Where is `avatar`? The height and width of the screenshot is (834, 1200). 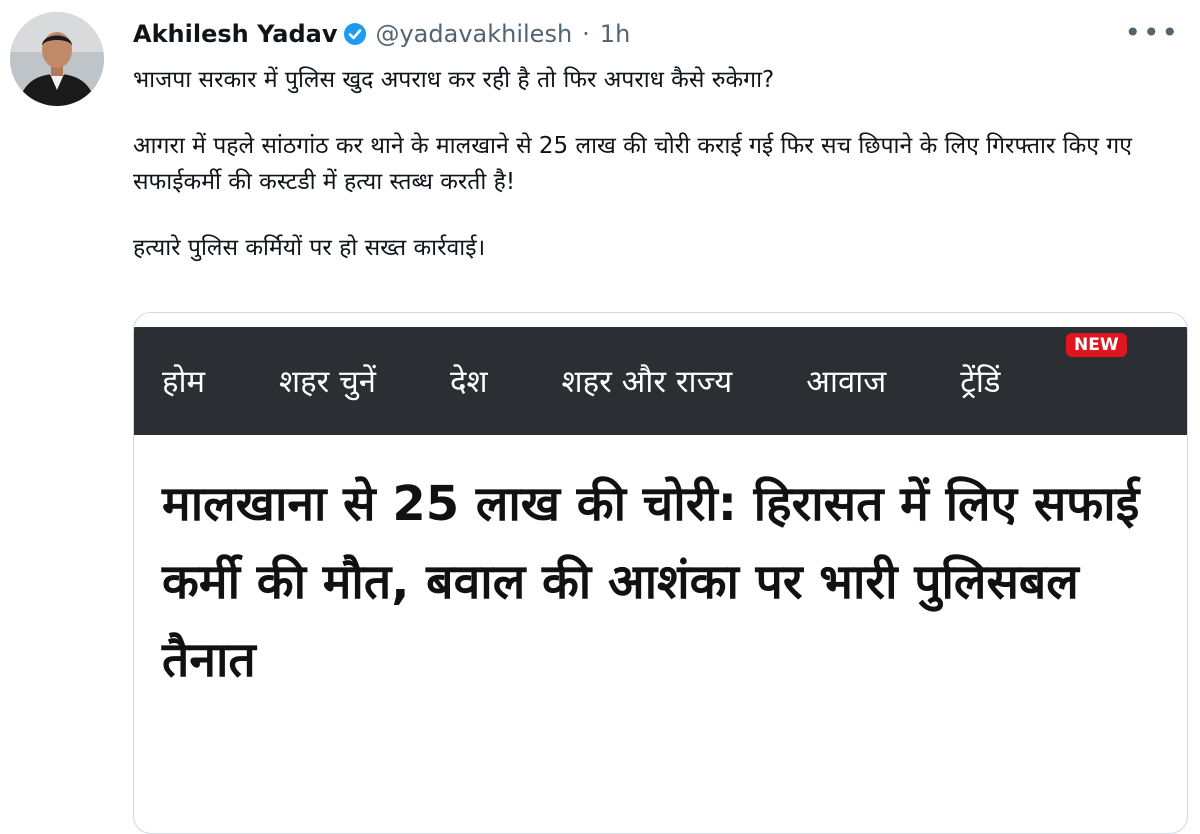
avatar is located at coordinates (57, 59).